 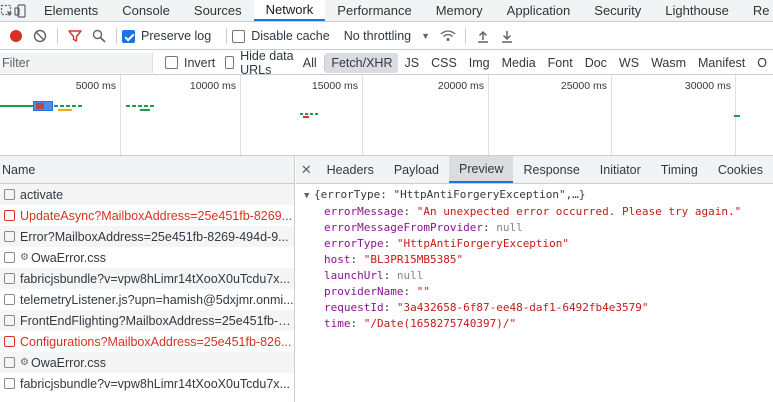 I want to click on import-har-icon, so click(x=483, y=36).